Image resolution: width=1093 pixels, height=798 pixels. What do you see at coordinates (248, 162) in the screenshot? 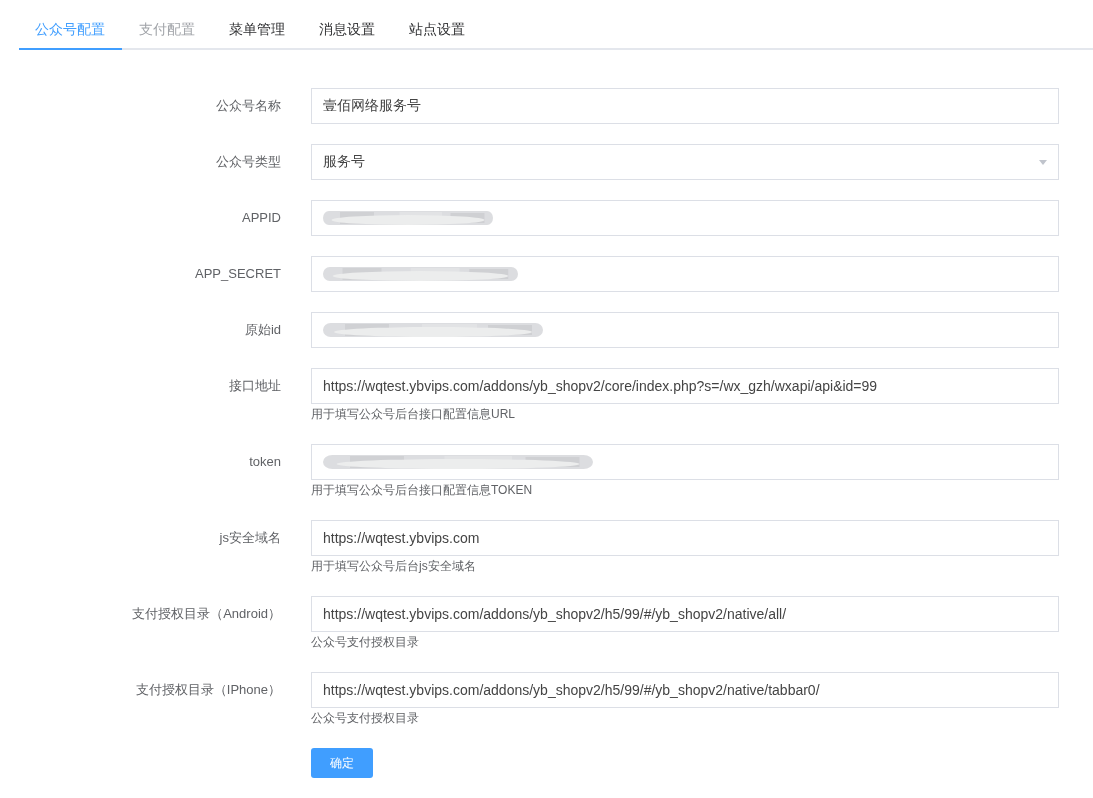
I see `field-label: 公众号类型` at bounding box center [248, 162].